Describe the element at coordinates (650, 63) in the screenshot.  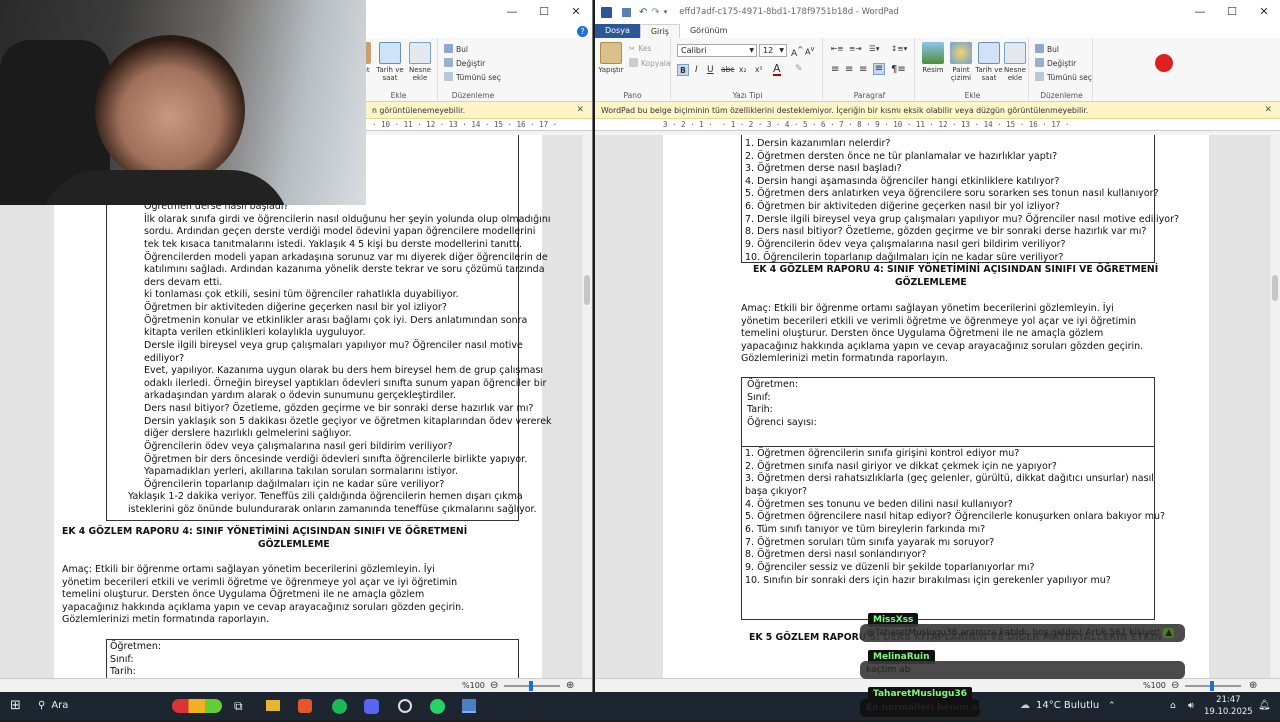
I see `copy-button: Kopyala` at that location.